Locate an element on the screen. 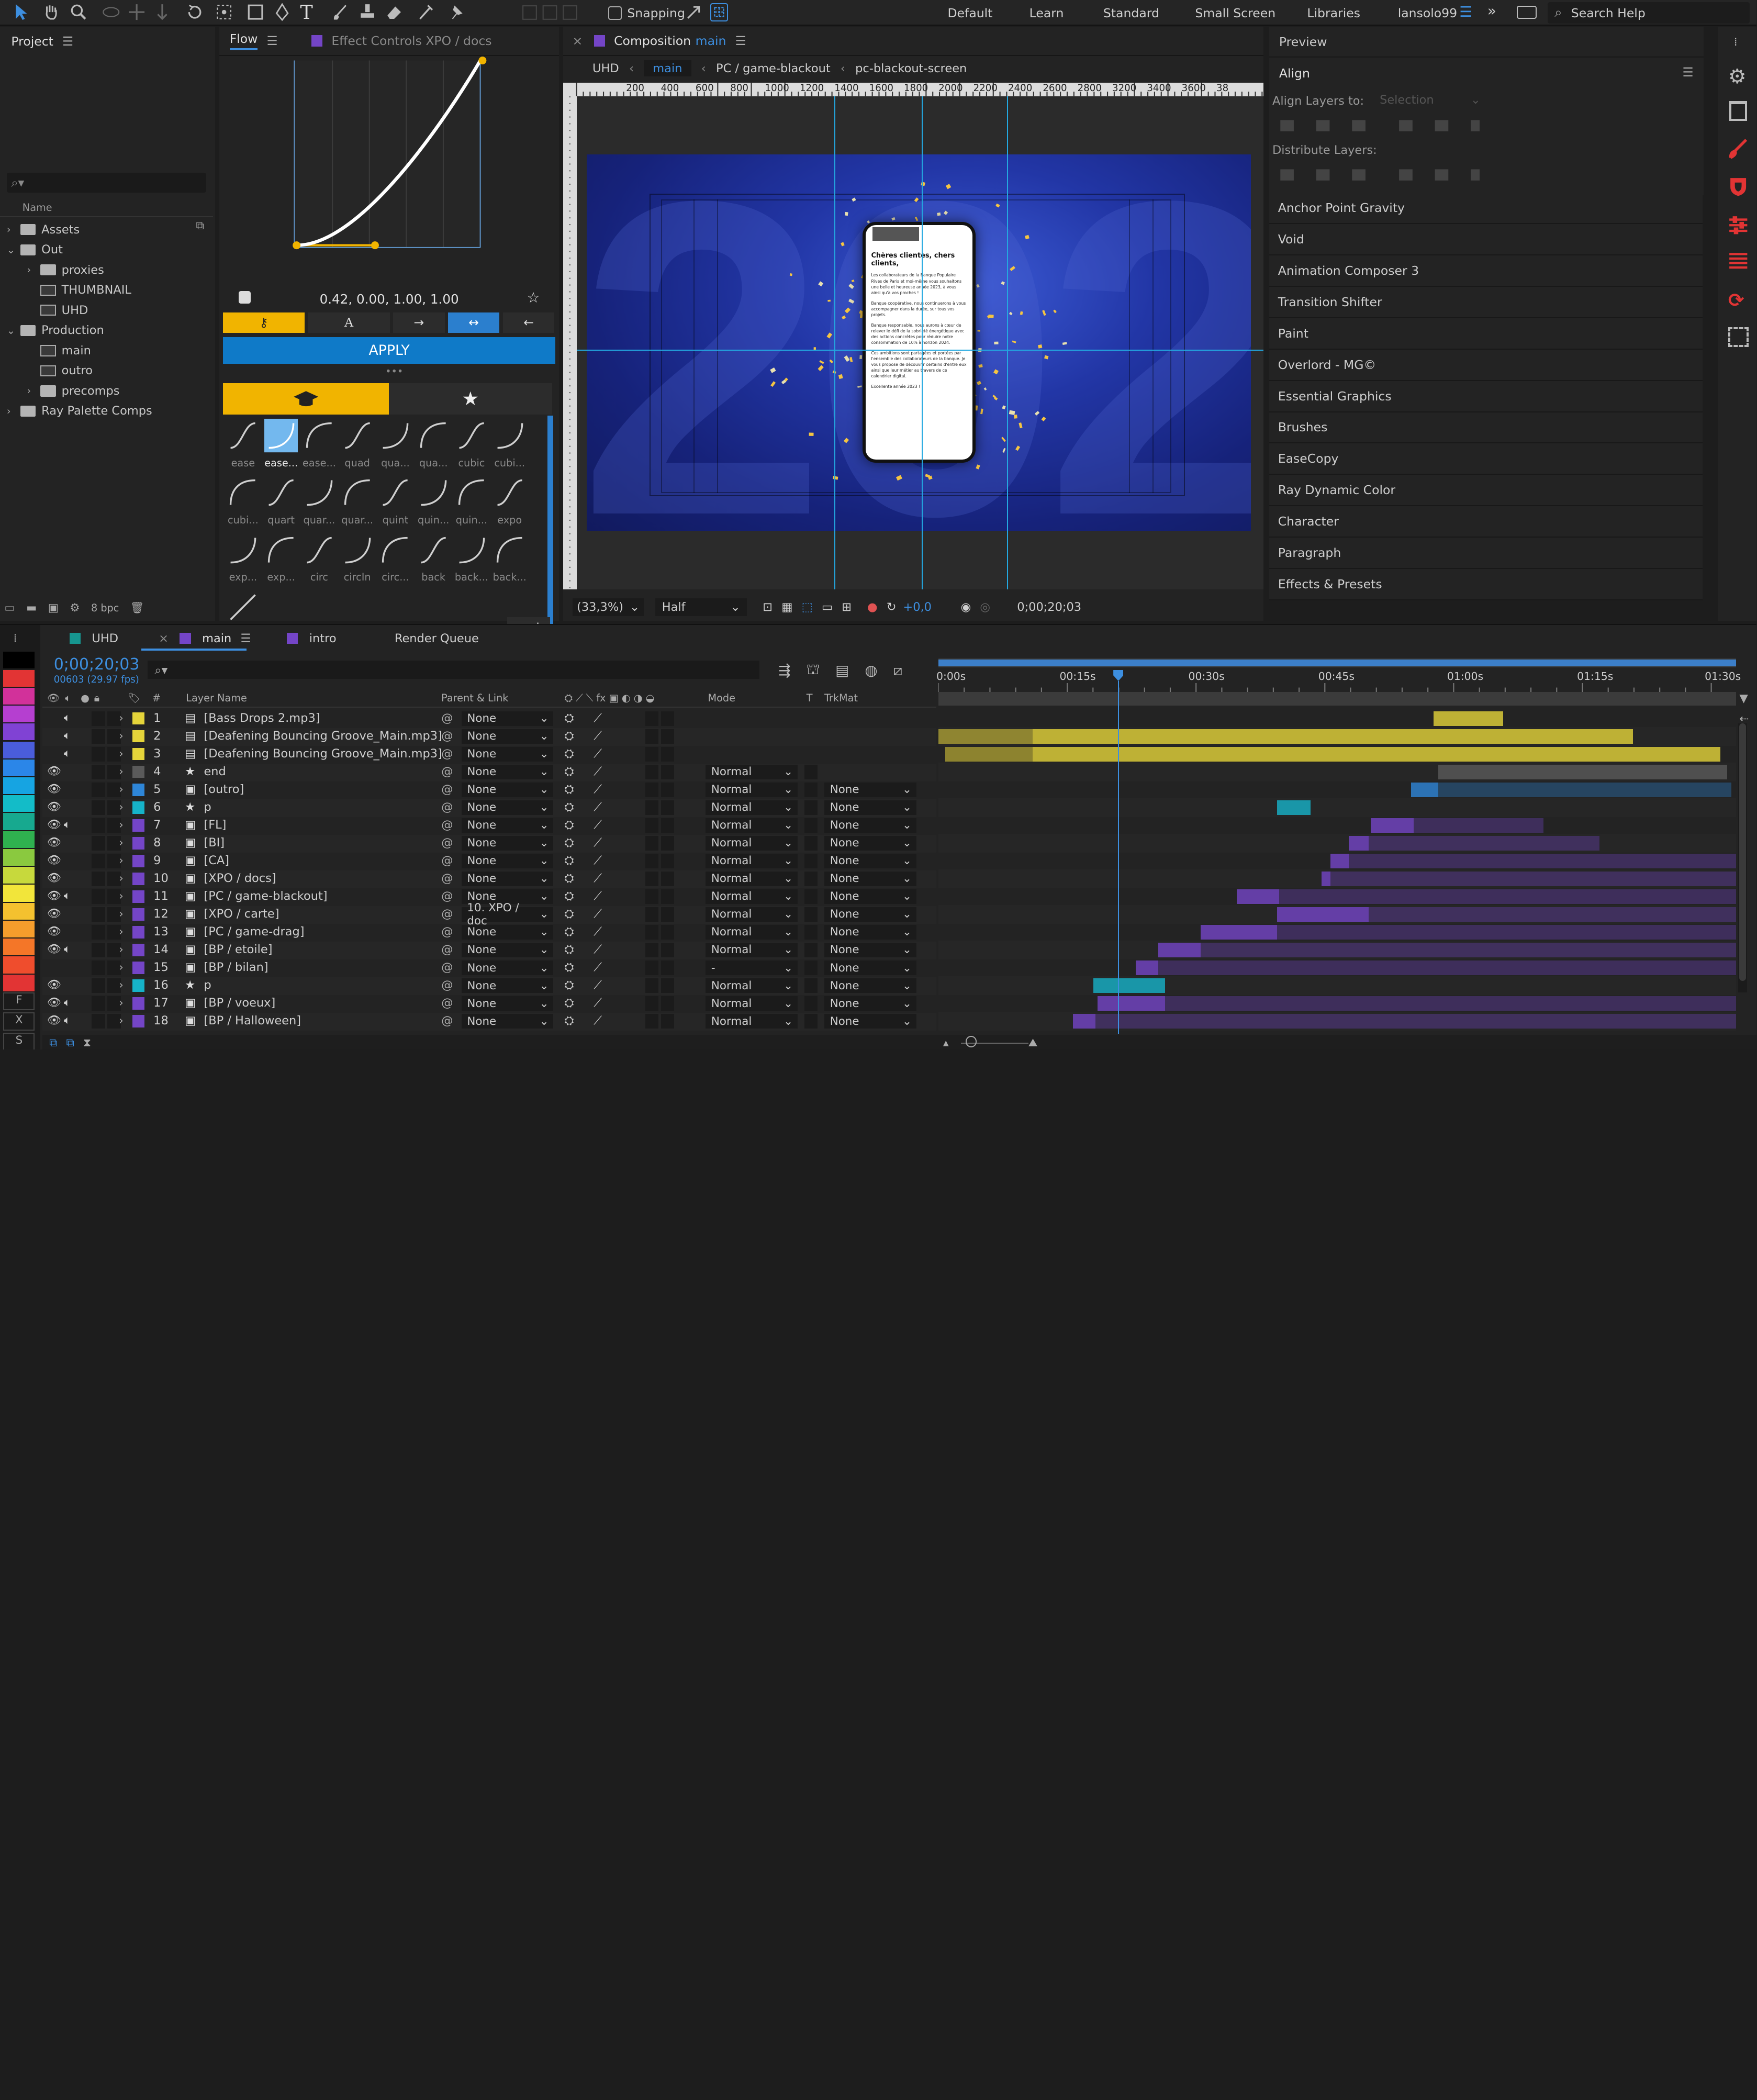  project-item-precomps: › precomps is located at coordinates (106, 391).